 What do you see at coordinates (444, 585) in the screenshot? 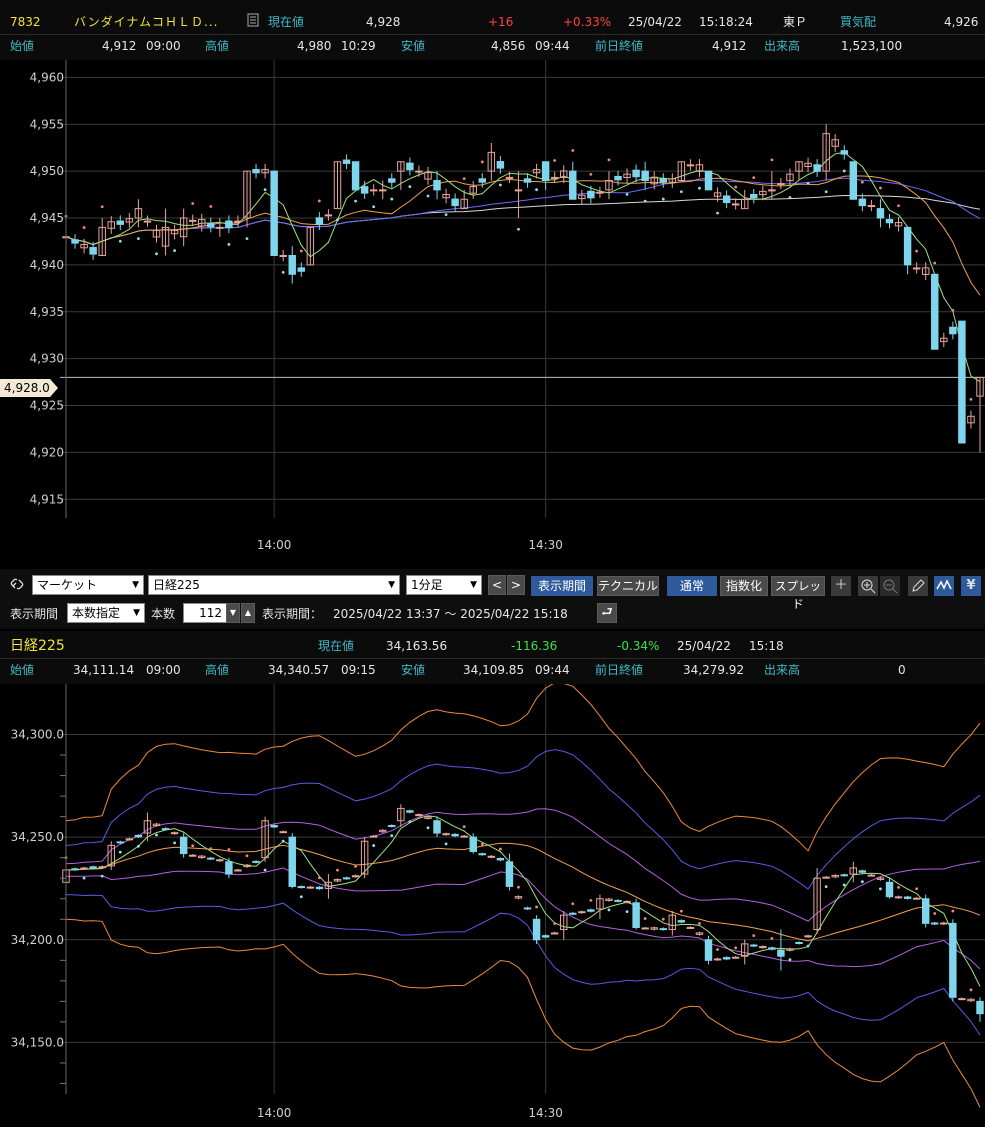
I see `period-select: 1分足 ▼` at bounding box center [444, 585].